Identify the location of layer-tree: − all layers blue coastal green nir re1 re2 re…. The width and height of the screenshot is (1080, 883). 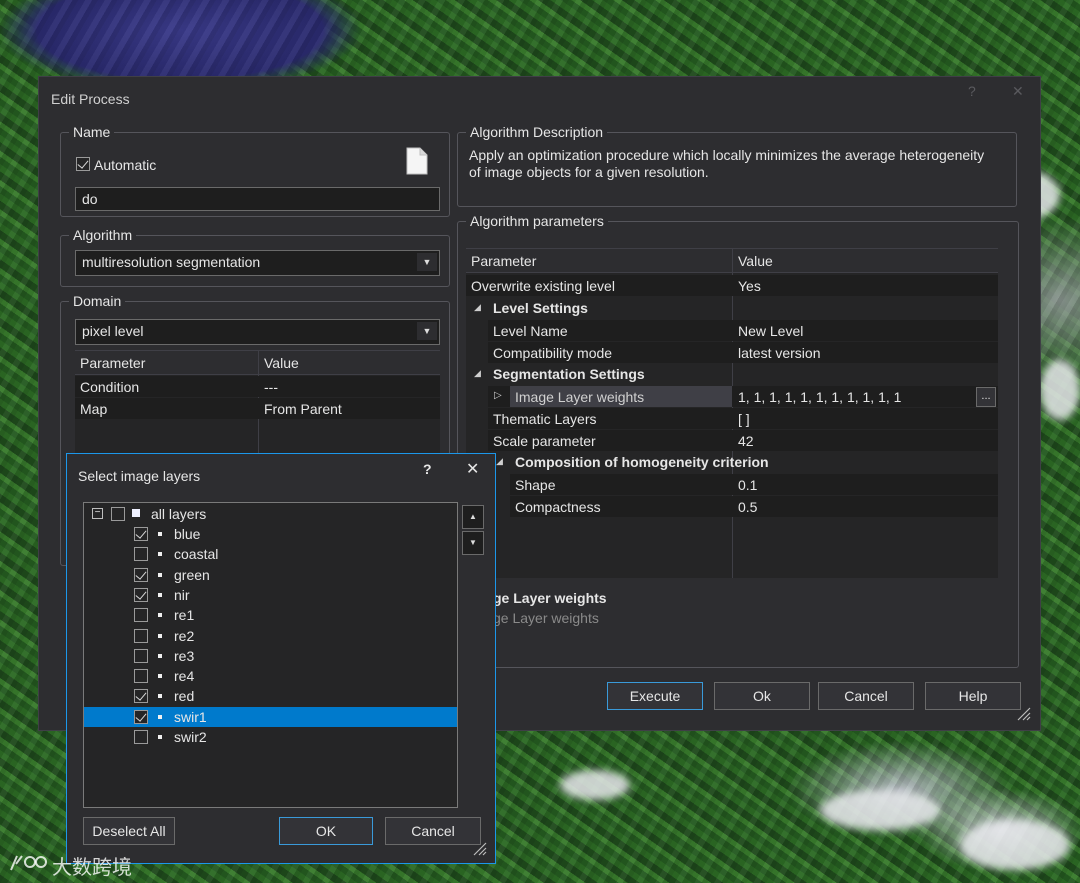
(270, 655).